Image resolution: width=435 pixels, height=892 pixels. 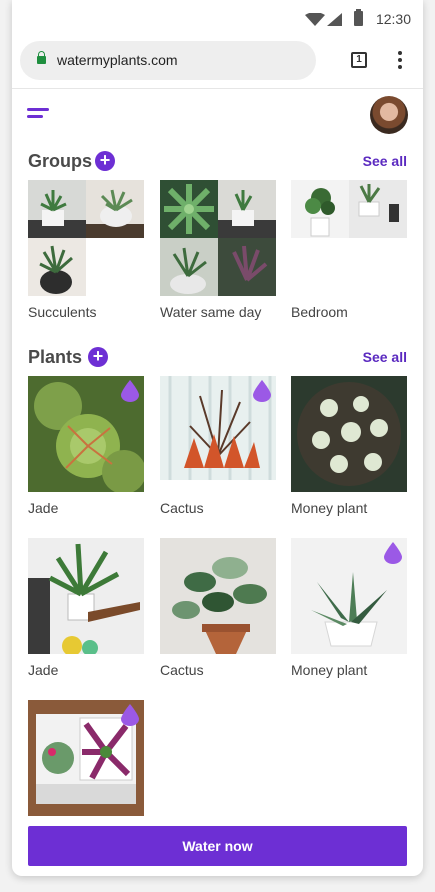 I want to click on hamburger-menu-icon, so click(x=38, y=115).